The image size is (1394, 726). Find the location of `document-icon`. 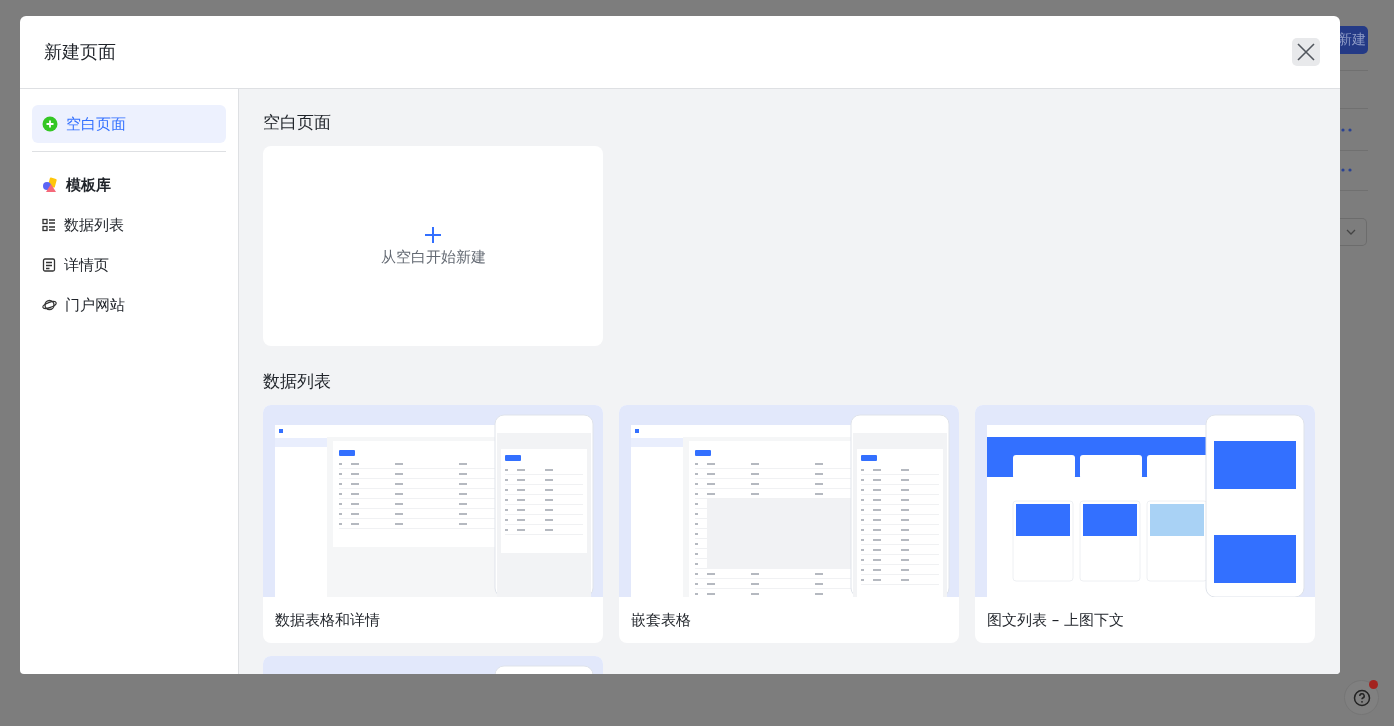

document-icon is located at coordinates (49, 265).